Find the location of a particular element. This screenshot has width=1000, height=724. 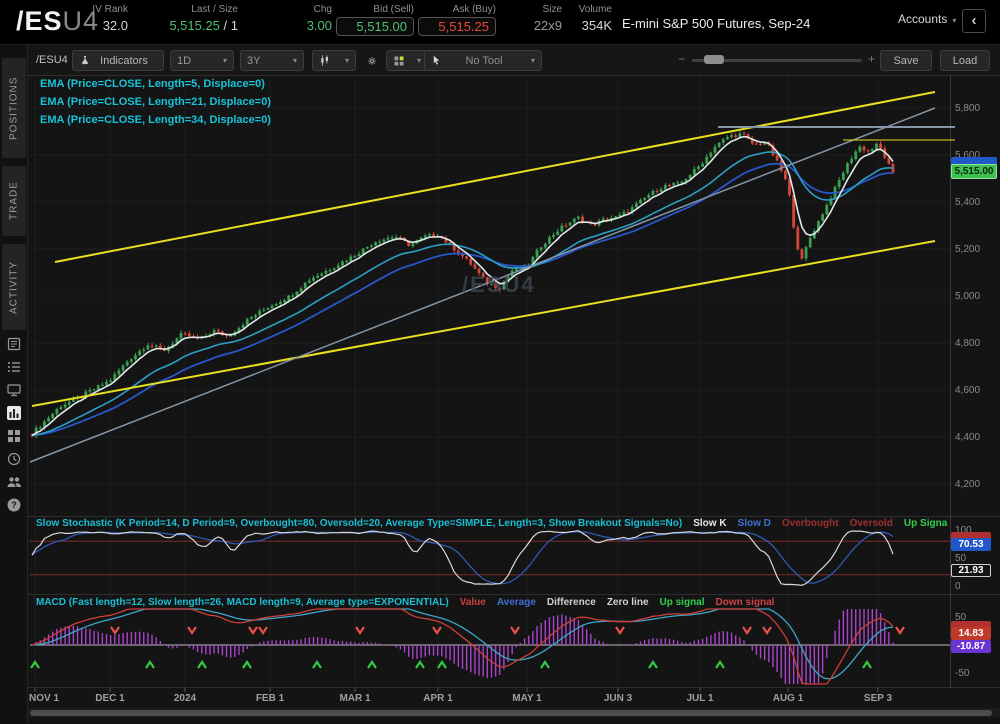

sidebar-item-monitor is located at coordinates (14, 390).